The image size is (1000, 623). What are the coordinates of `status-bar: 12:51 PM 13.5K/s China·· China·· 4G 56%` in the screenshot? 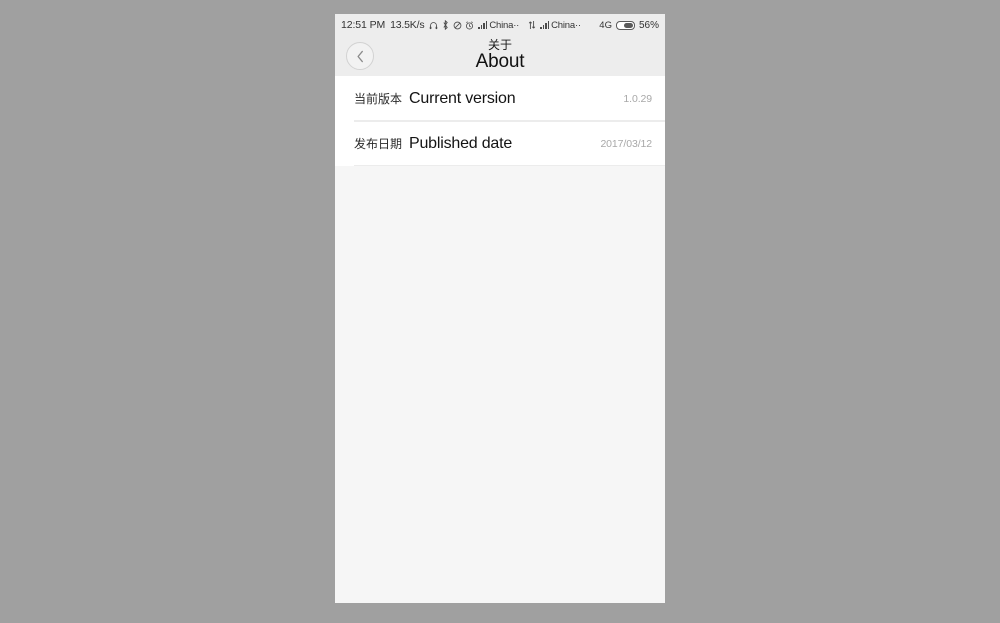 It's located at (500, 25).